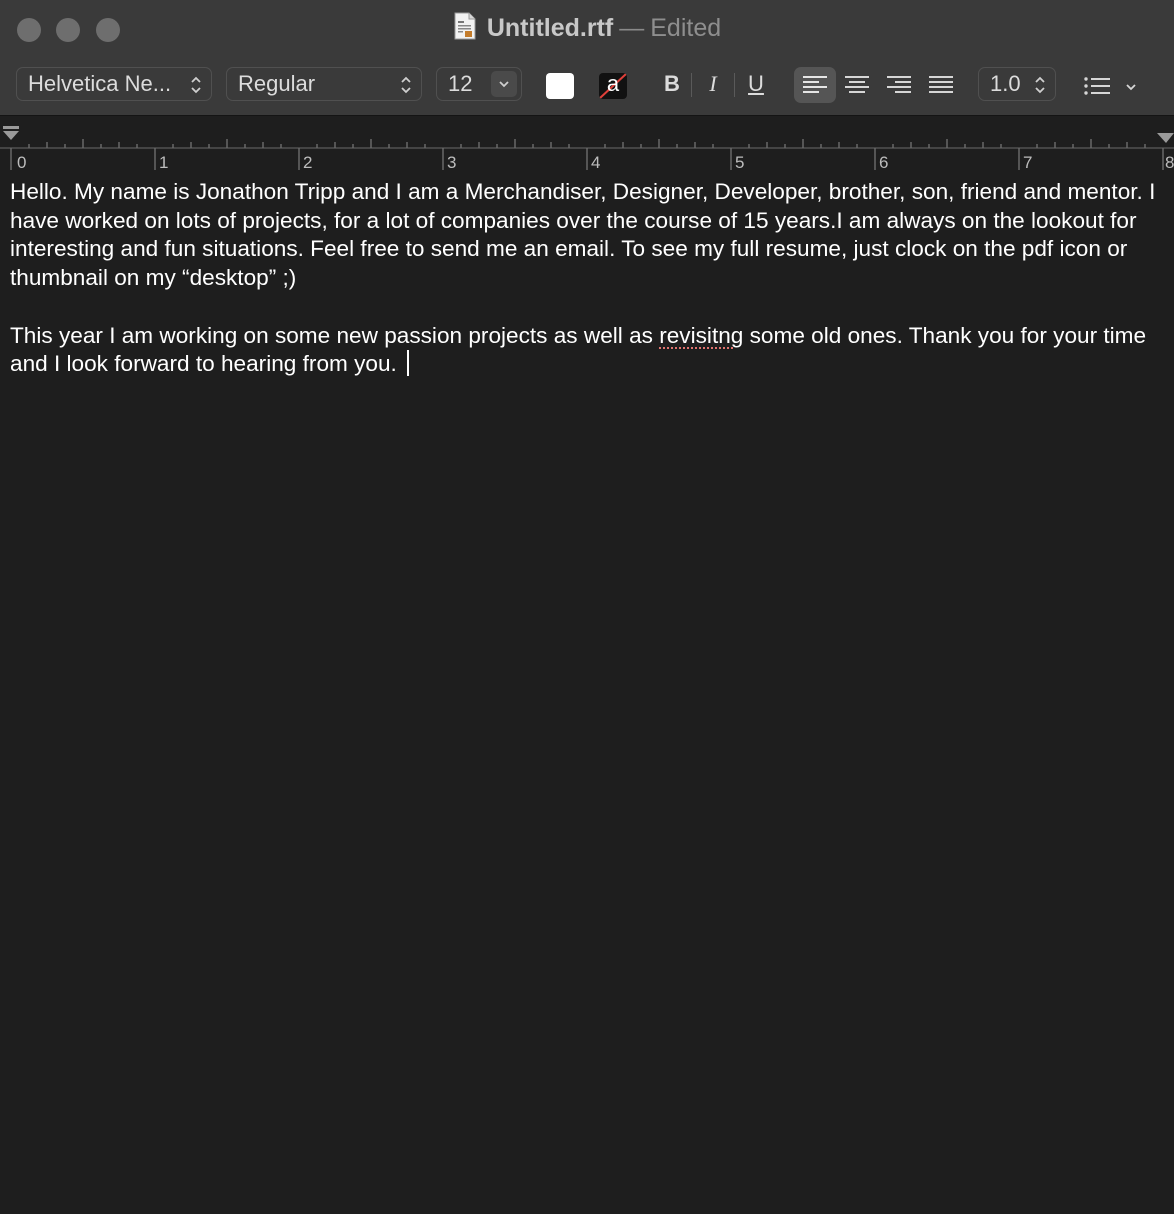 The height and width of the screenshot is (1214, 1174). Describe the element at coordinates (164, 162) in the screenshot. I see `ruler-number: 1` at that location.